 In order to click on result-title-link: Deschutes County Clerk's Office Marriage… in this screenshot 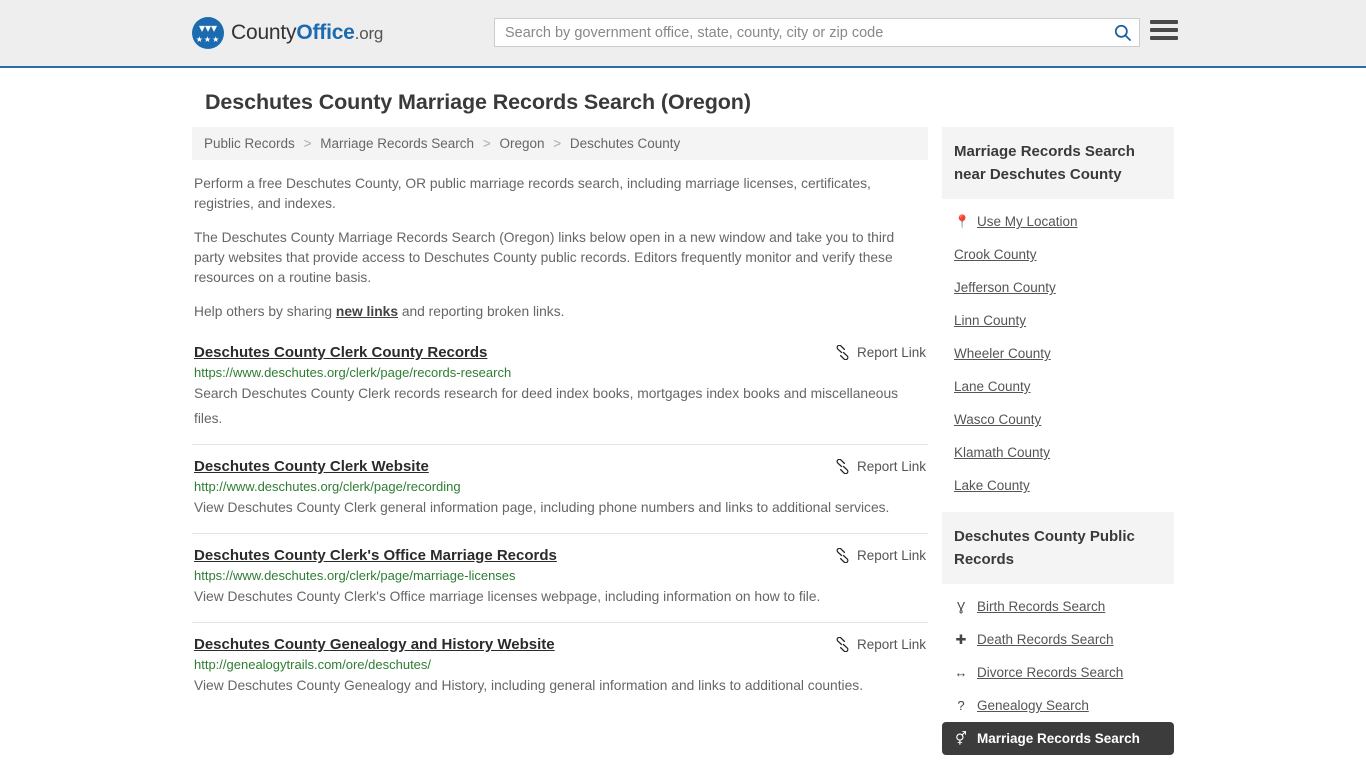, I will do `click(375, 555)`.